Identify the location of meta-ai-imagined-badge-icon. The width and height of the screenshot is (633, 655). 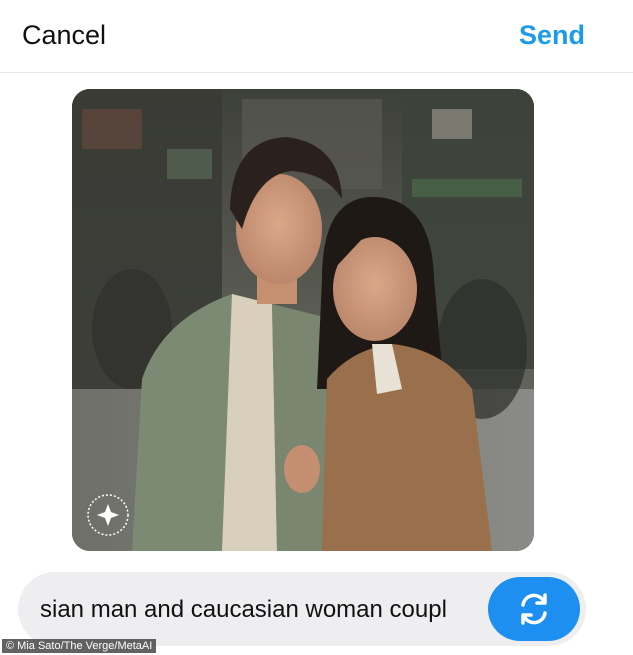
(108, 515).